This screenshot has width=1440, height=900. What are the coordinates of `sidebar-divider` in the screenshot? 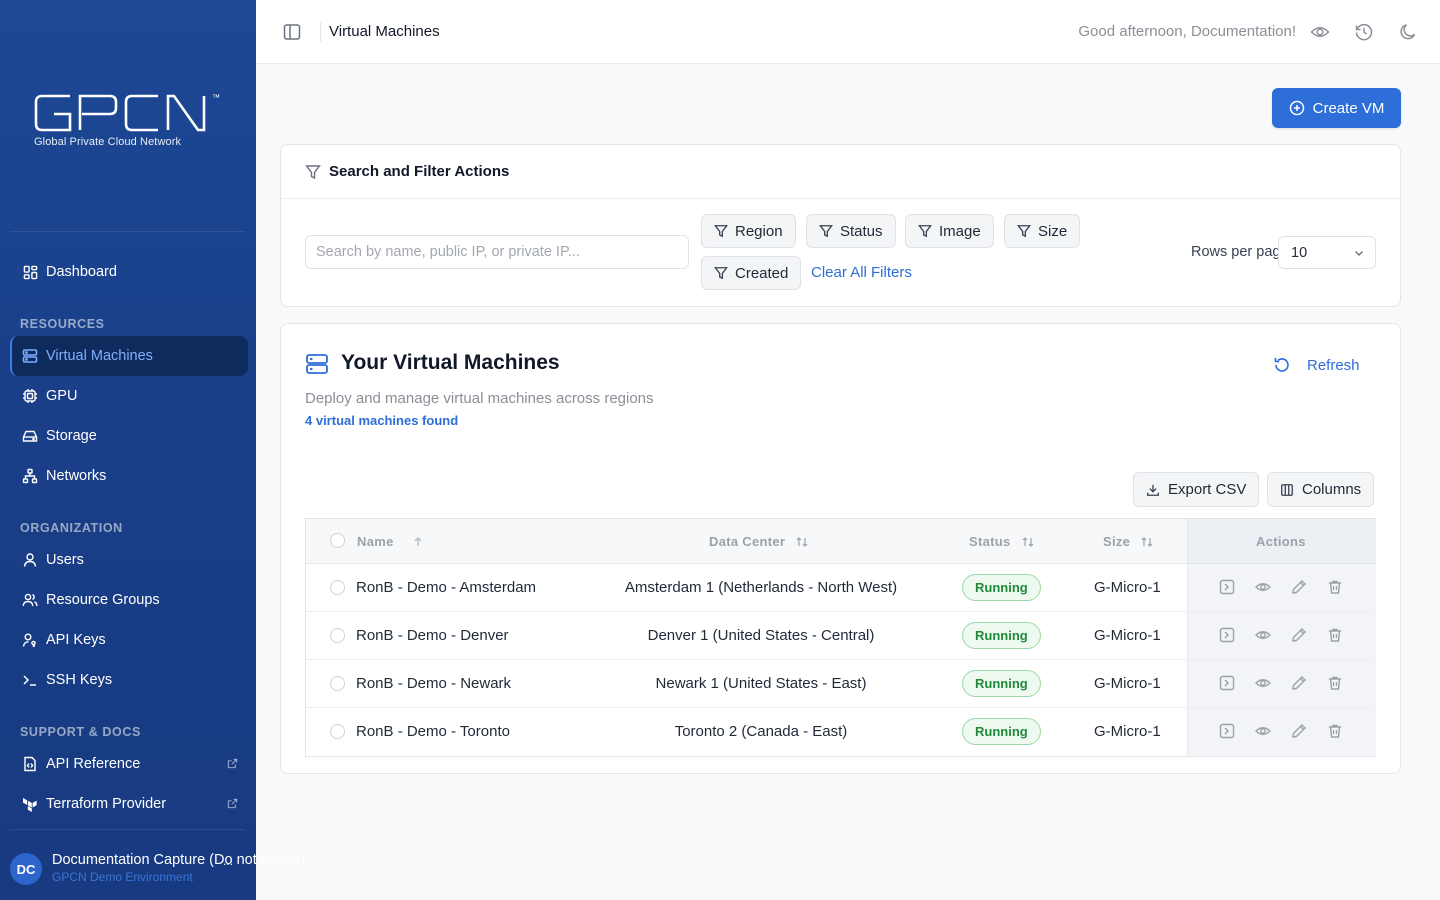 It's located at (127, 231).